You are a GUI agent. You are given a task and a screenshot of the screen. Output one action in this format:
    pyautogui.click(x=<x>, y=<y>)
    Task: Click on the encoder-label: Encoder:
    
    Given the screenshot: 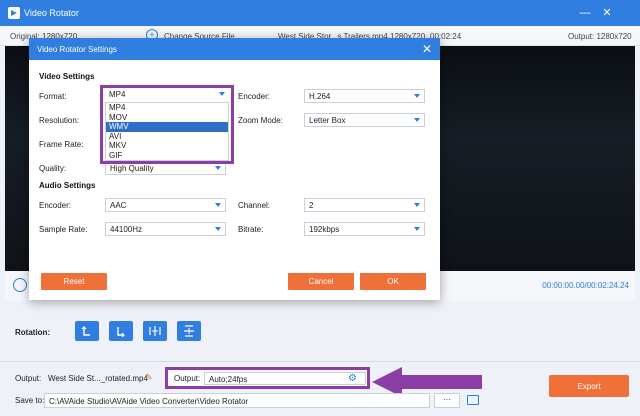 What is the action you would take?
    pyautogui.click(x=254, y=96)
    